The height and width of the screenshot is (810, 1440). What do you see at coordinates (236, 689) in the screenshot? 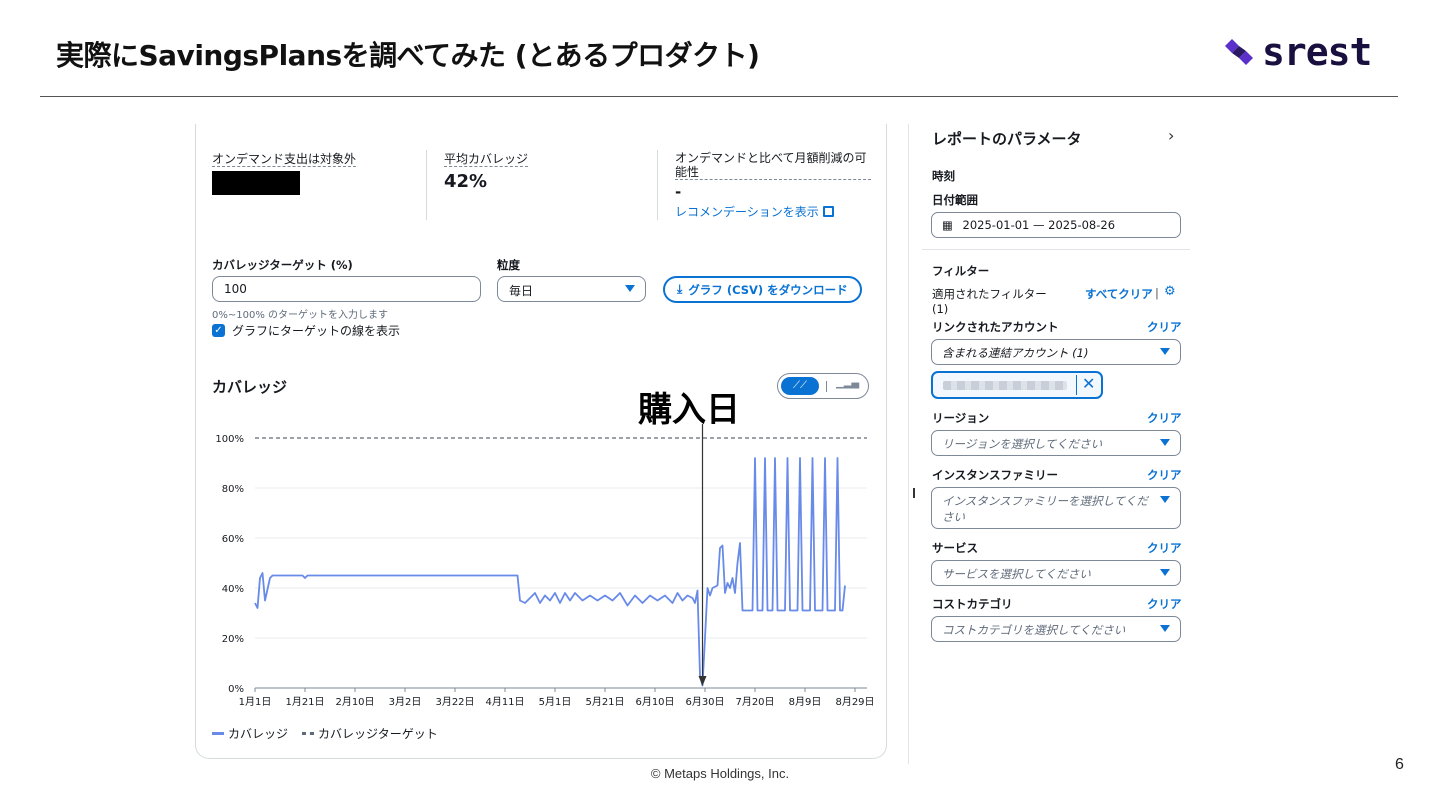
I see `y-tick-label: 0%` at bounding box center [236, 689].